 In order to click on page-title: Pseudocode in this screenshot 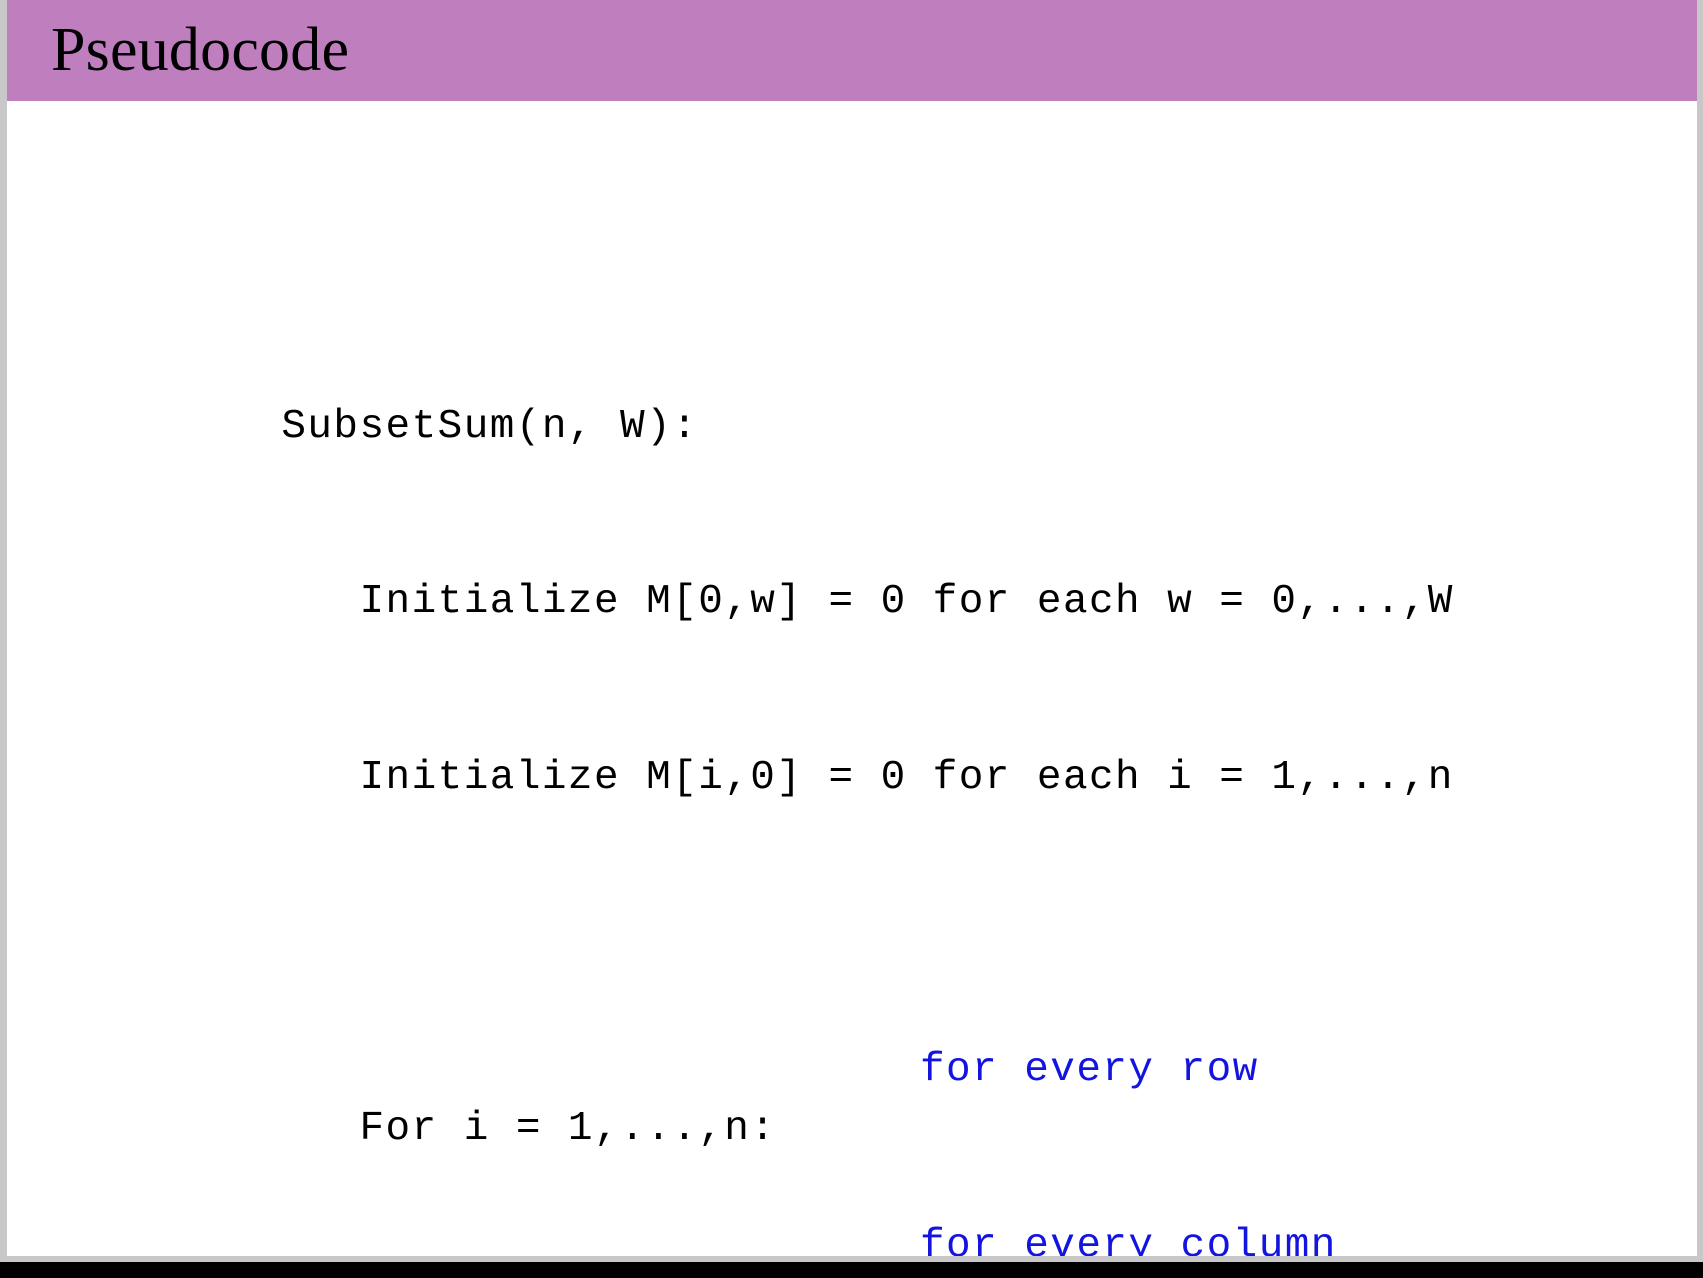, I will do `click(200, 50)`.